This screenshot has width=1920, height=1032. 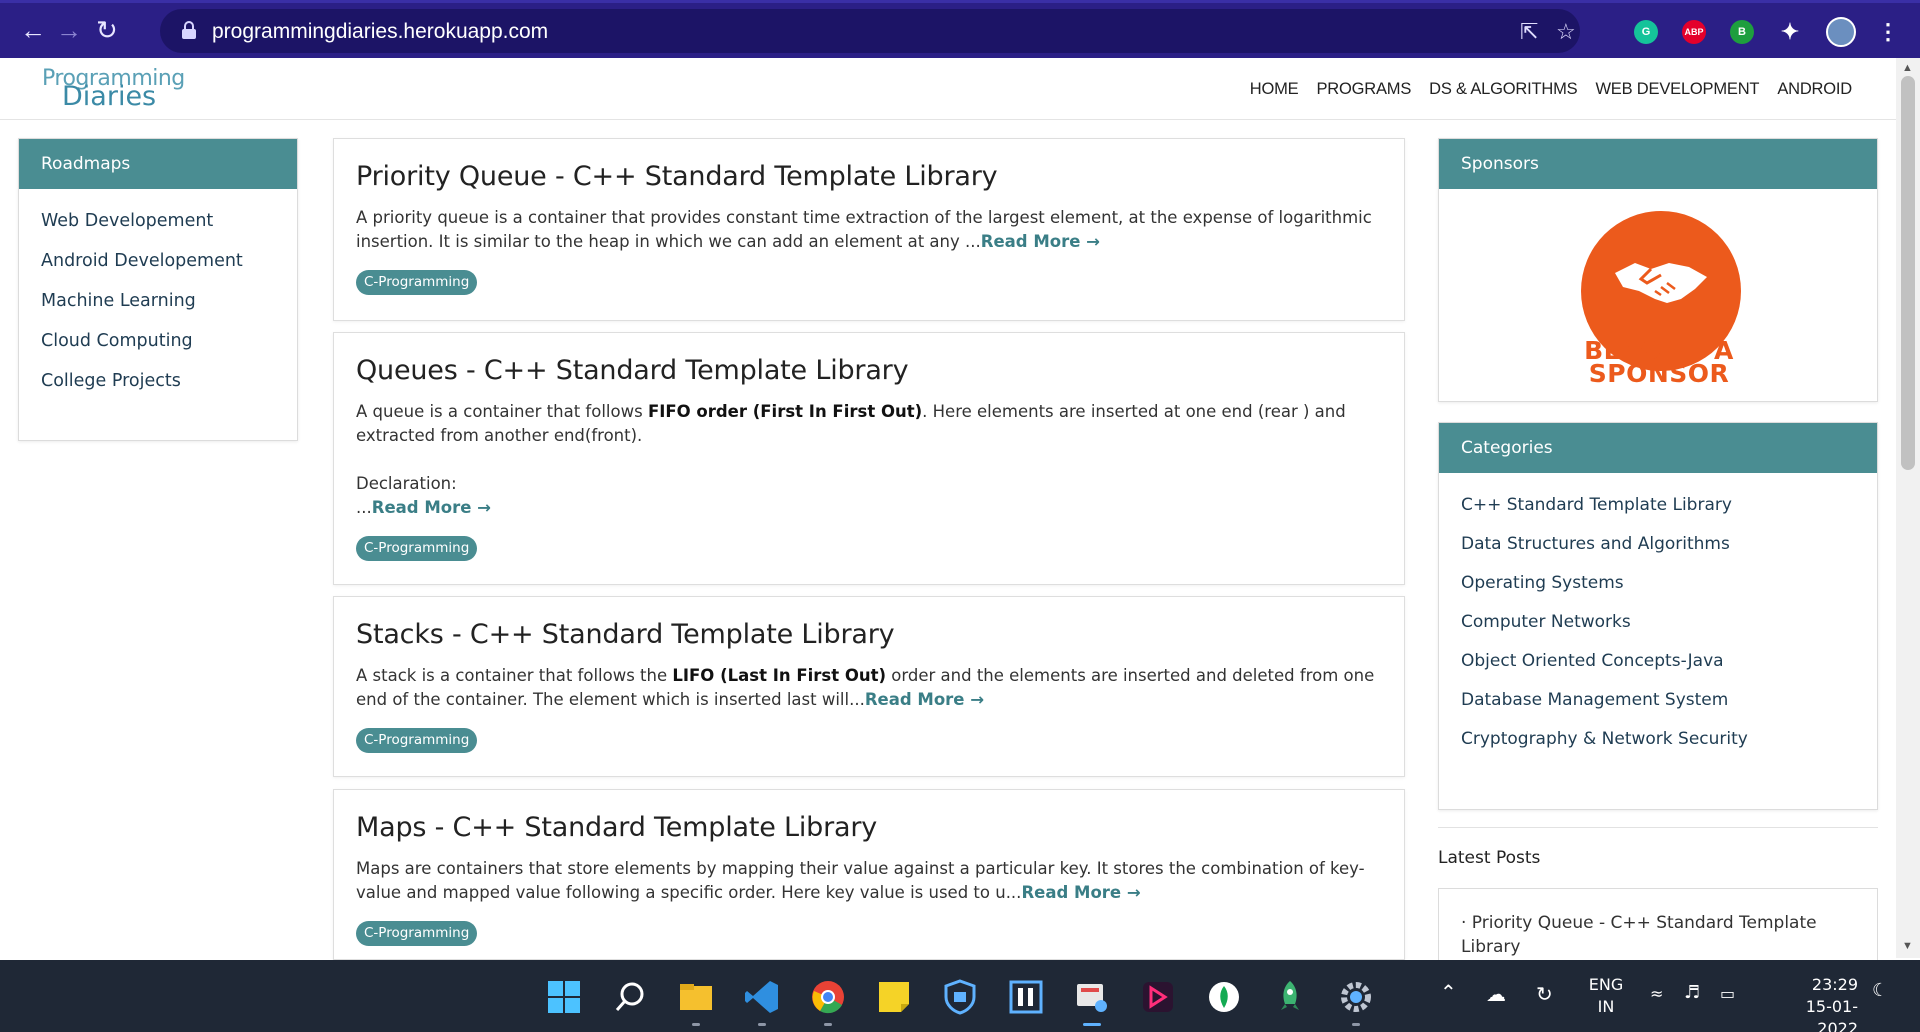 What do you see at coordinates (122, 88) in the screenshot?
I see `site-logo: Programming Diaries` at bounding box center [122, 88].